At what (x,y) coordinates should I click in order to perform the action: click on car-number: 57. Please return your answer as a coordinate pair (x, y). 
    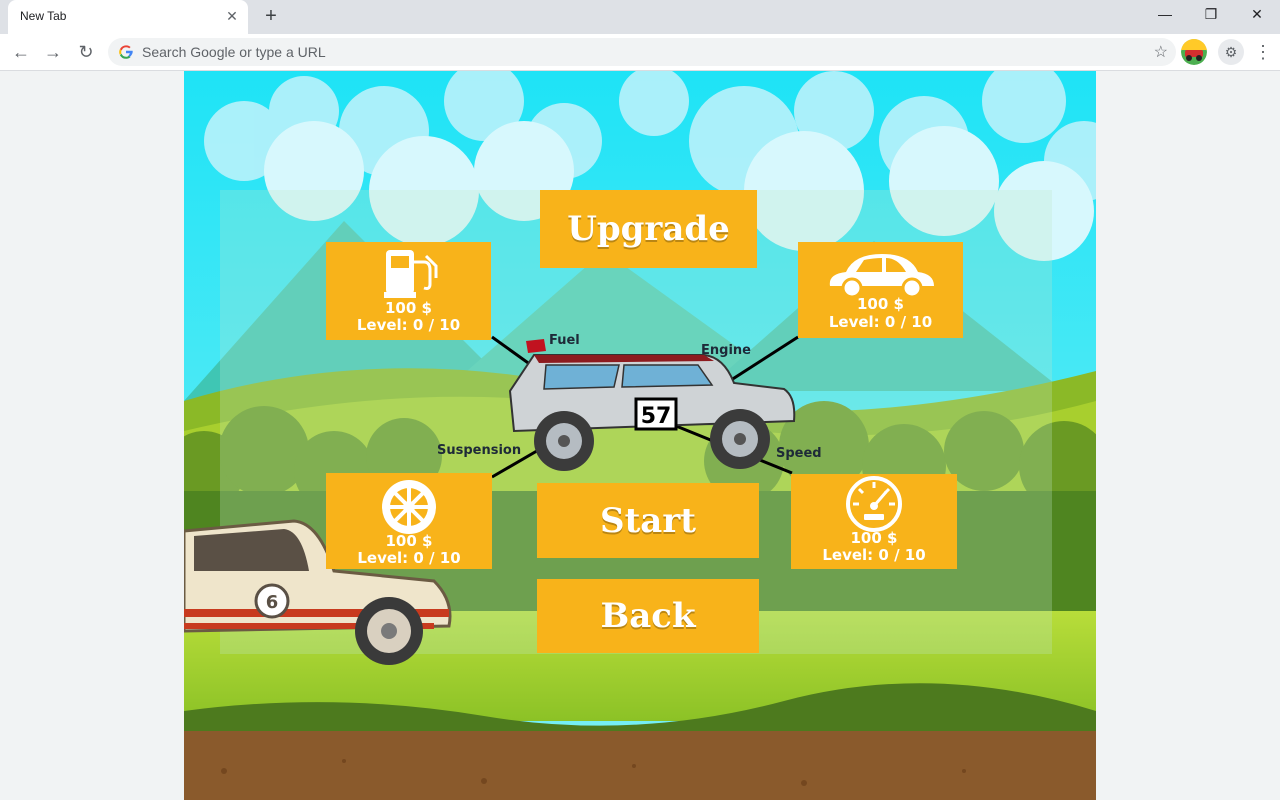
    Looking at the image, I should click on (656, 416).